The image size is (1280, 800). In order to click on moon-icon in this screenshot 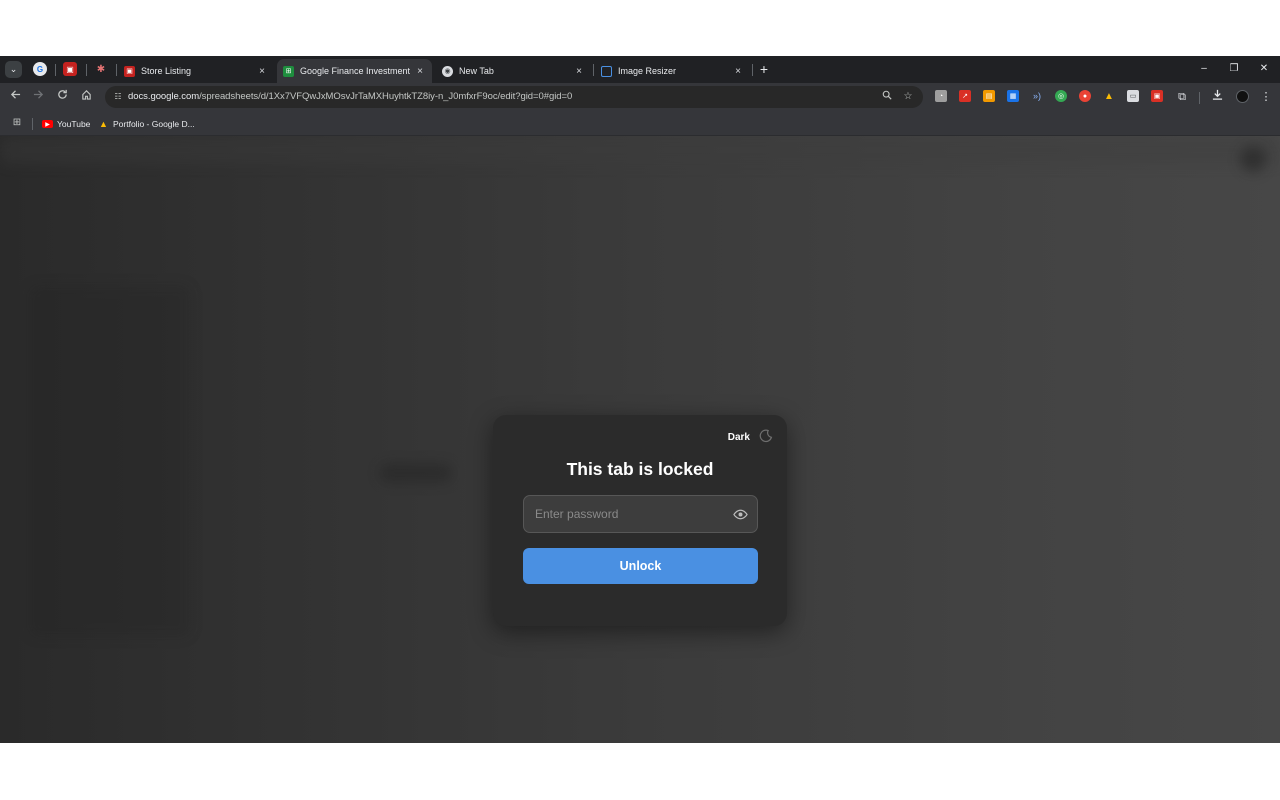, I will do `click(766, 436)`.